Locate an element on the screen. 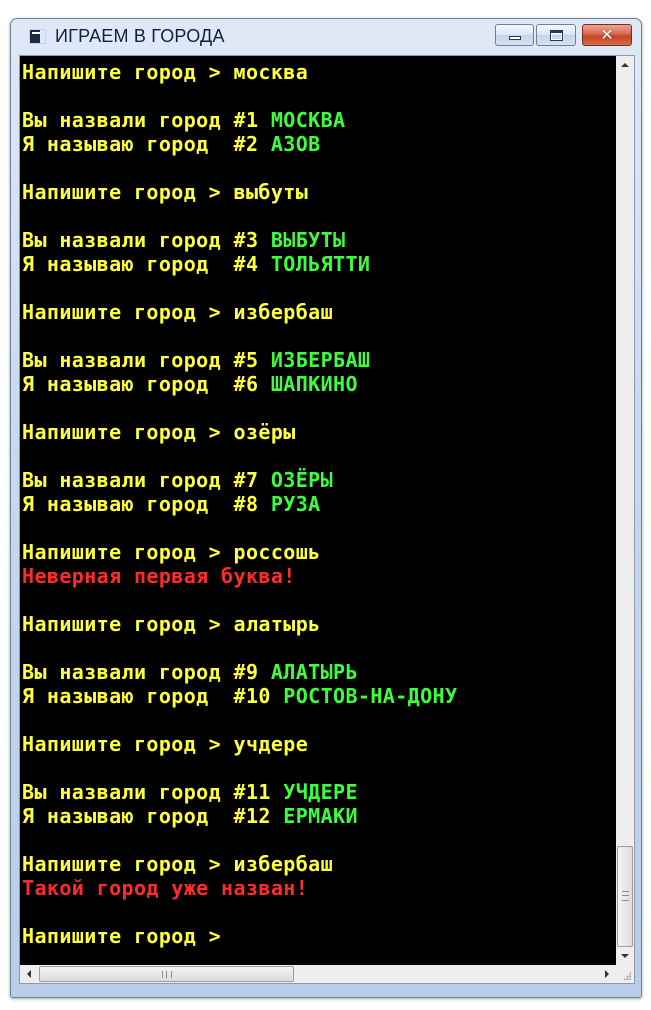  scroll-left-button is located at coordinates (29, 974).